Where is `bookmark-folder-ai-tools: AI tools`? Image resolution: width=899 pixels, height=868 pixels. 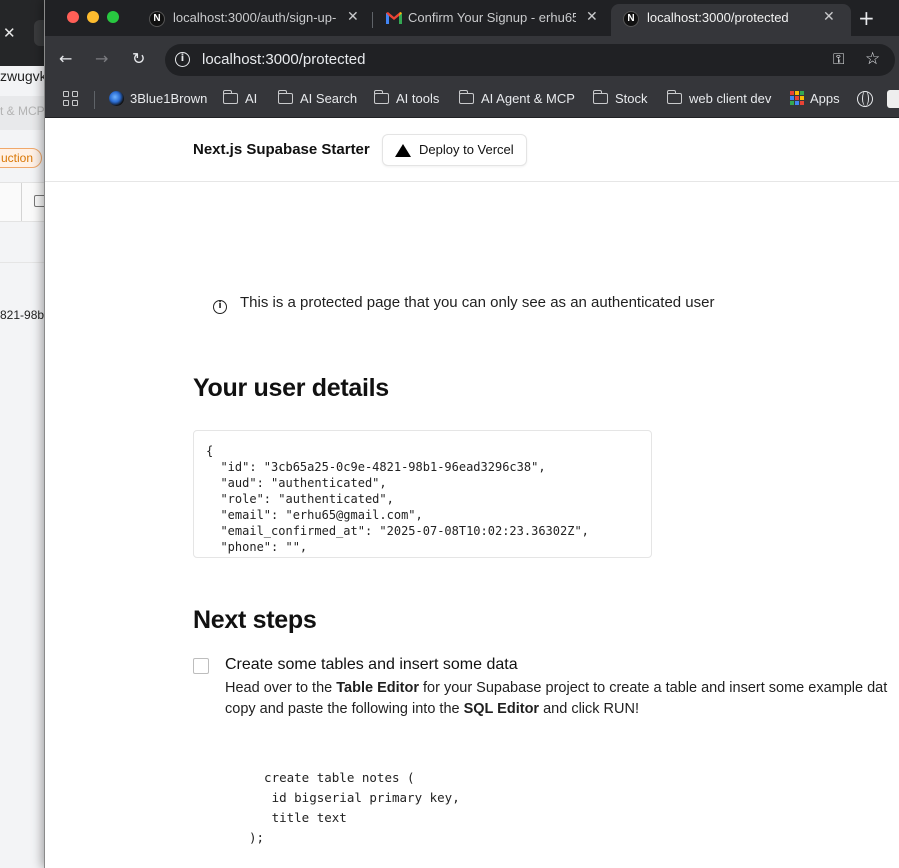
bookmark-folder-ai-tools: AI tools is located at coordinates (406, 99).